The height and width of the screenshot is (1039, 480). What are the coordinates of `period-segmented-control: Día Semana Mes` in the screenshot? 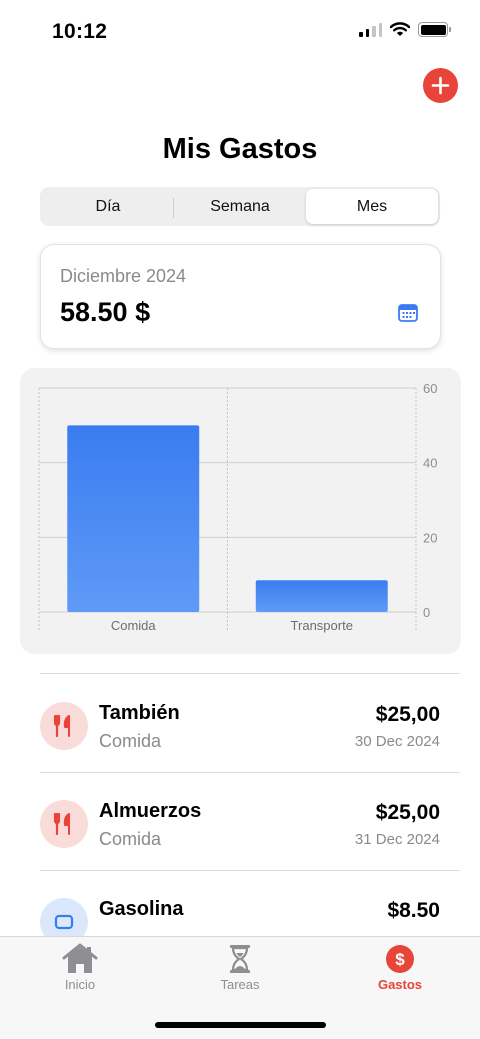 It's located at (240, 206).